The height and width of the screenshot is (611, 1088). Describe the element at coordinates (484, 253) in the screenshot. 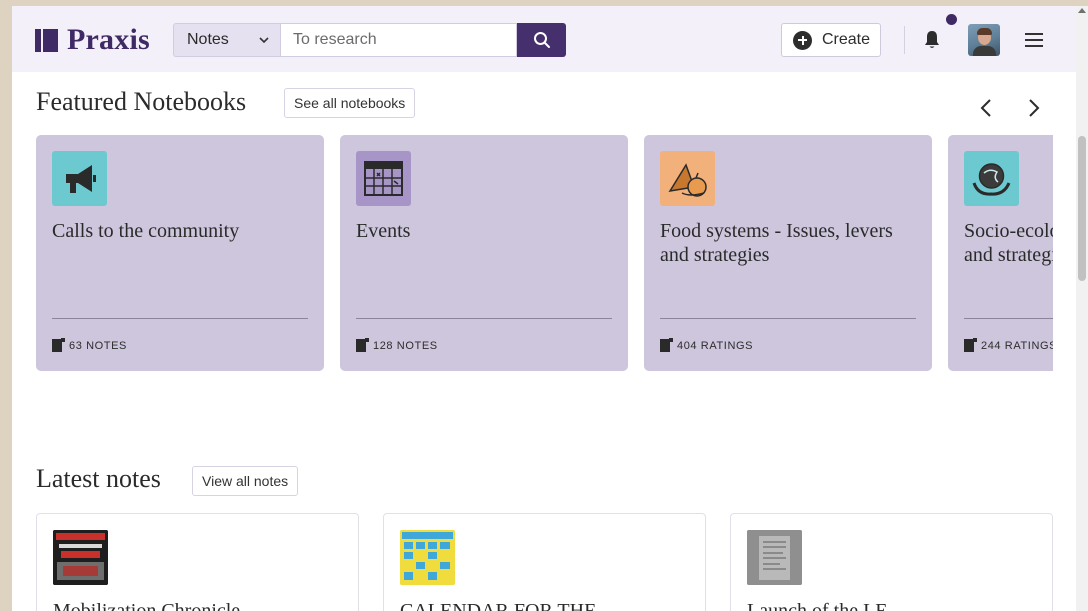

I see `notebook-card: Events 128 NOTES` at that location.